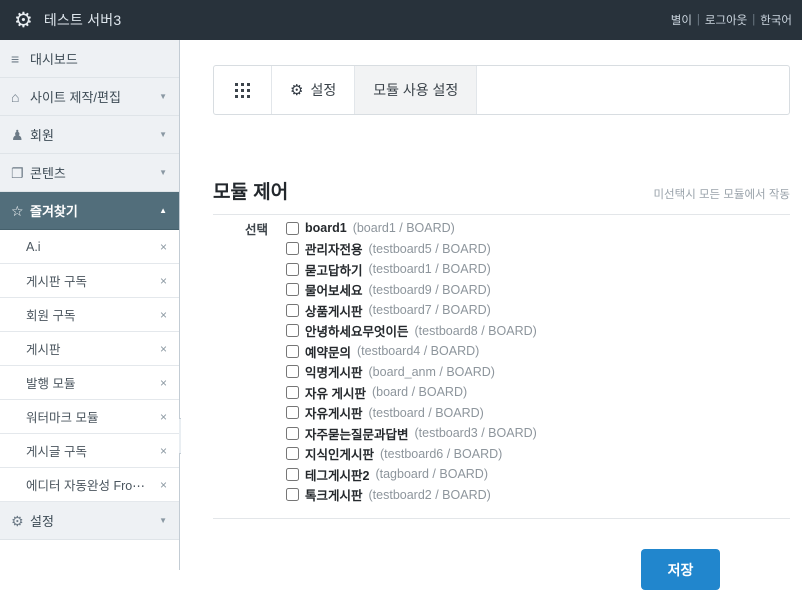 This screenshot has height=590, width=802. What do you see at coordinates (411, 351) in the screenshot?
I see `module-list-item: 예약문의 (testboard4 / BOARD)` at bounding box center [411, 351].